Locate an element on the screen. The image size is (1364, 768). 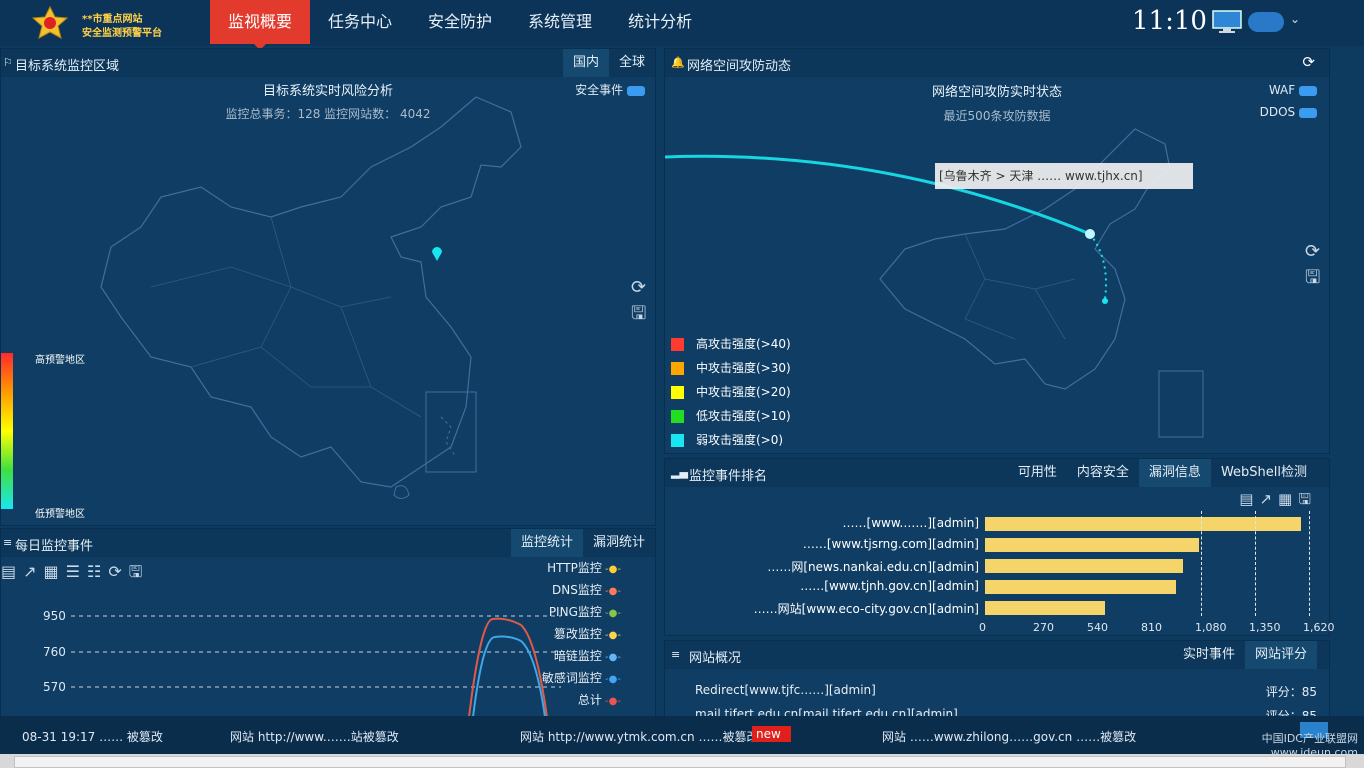
series-legend-item: 敏感词监控 -●- is located at coordinates (561, 677).